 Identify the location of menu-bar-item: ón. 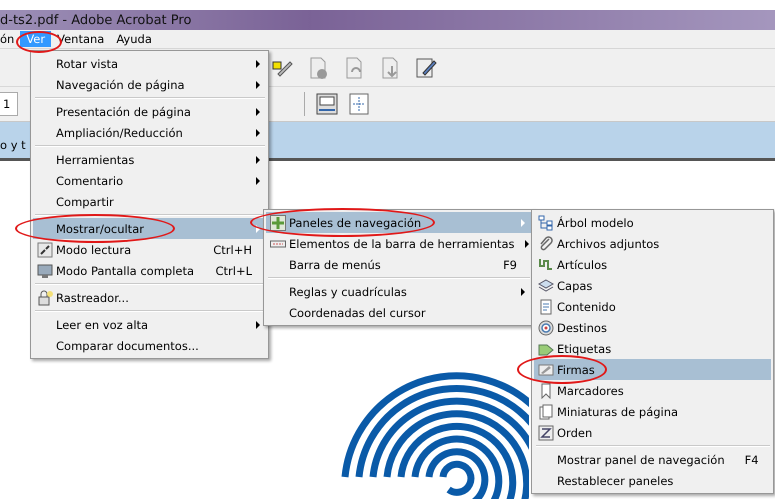
(10, 39).